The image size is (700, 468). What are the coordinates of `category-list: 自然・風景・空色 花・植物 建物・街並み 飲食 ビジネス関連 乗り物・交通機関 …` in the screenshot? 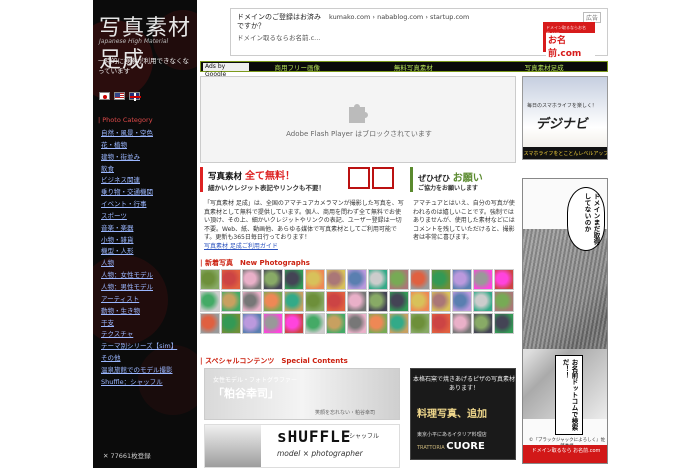 It's located at (147, 257).